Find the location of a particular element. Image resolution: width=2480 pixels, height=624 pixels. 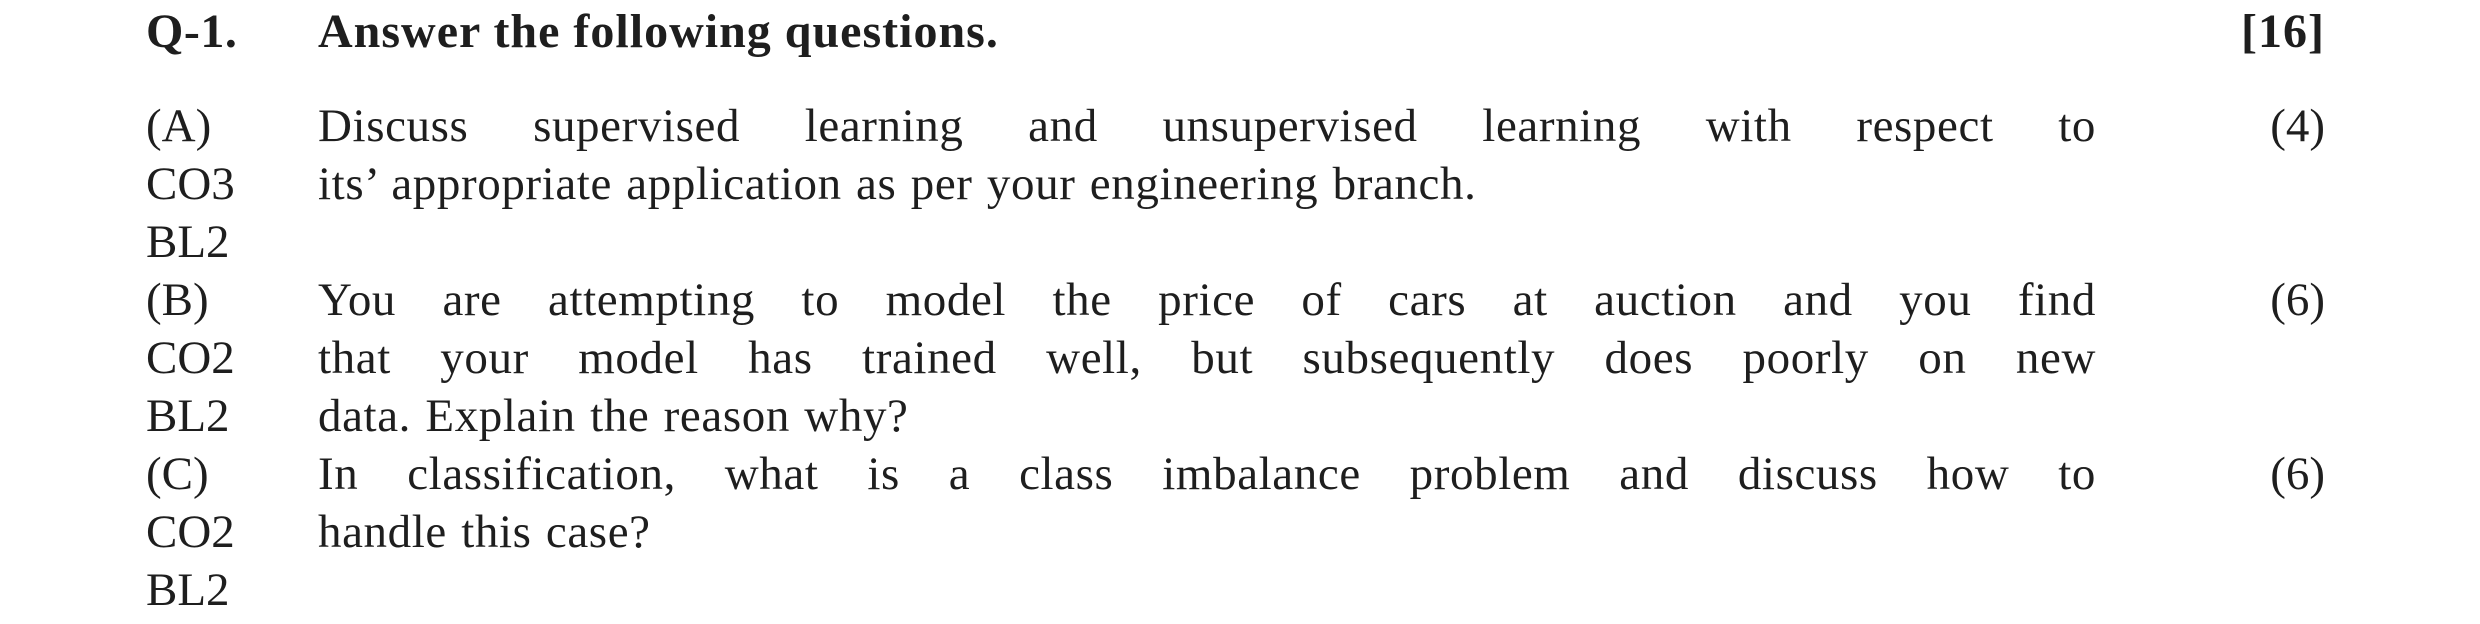

question-heading: Answer the following questions. is located at coordinates (658, 31).